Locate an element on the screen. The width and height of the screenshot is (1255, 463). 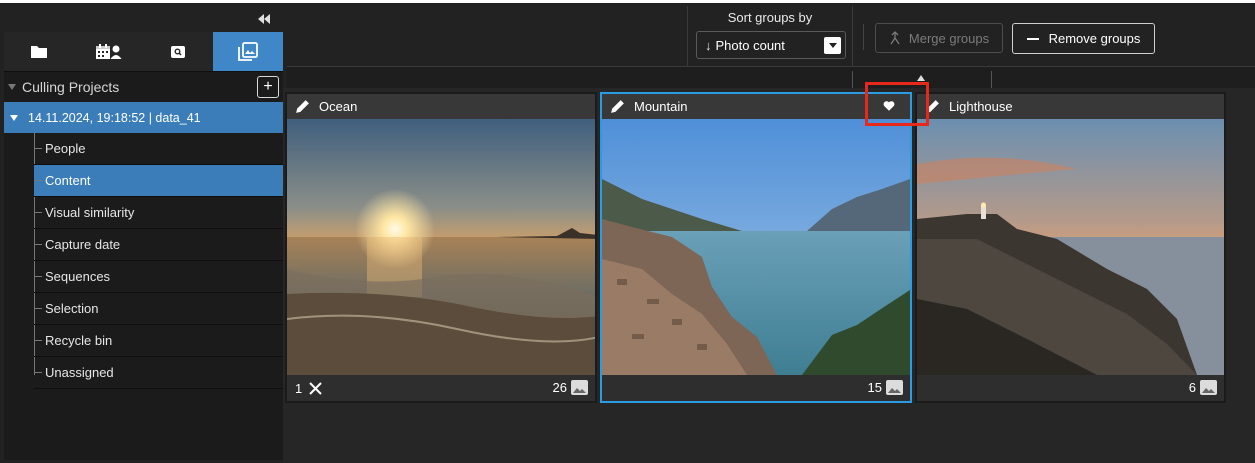
merge-groups-label: Merge groups is located at coordinates (949, 38).